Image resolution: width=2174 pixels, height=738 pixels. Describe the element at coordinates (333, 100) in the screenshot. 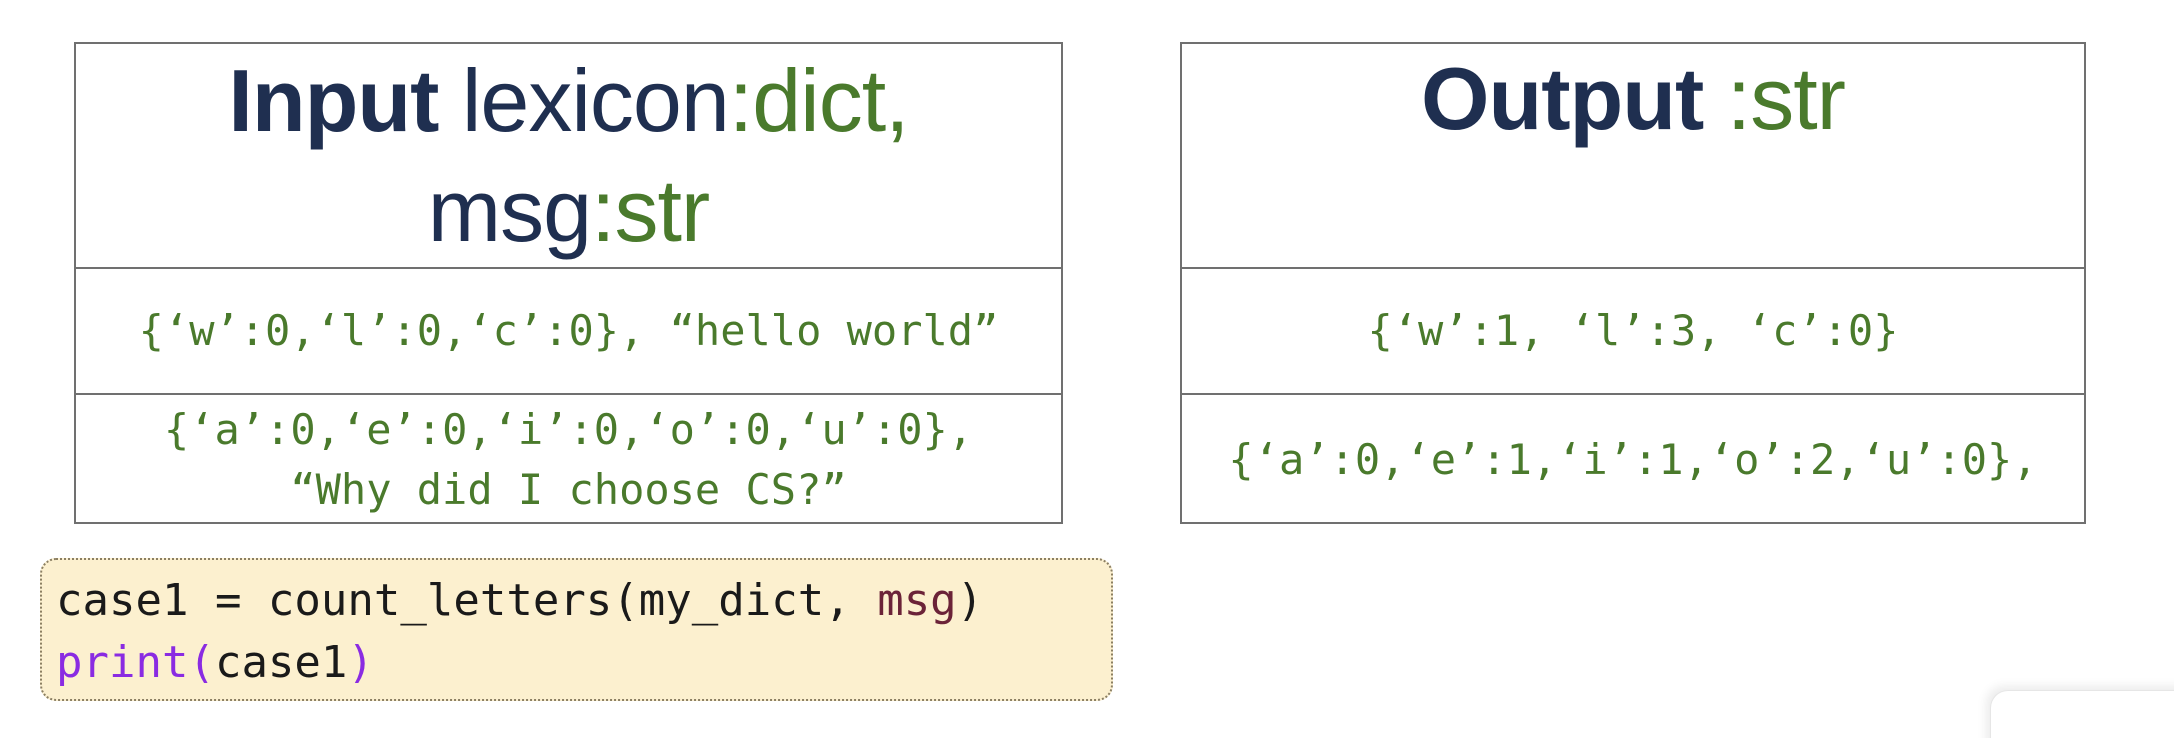

I see `input-keyword: Input` at that location.